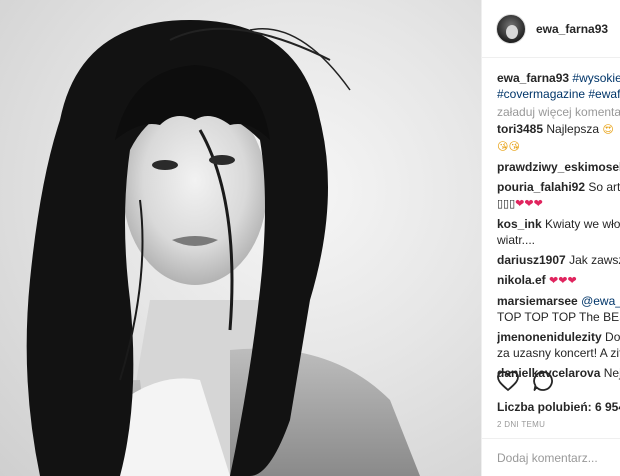 The width and height of the screenshot is (620, 476). What do you see at coordinates (508, 146) in the screenshot?
I see `kiss-emoji-icon: 😘😘` at bounding box center [508, 146].